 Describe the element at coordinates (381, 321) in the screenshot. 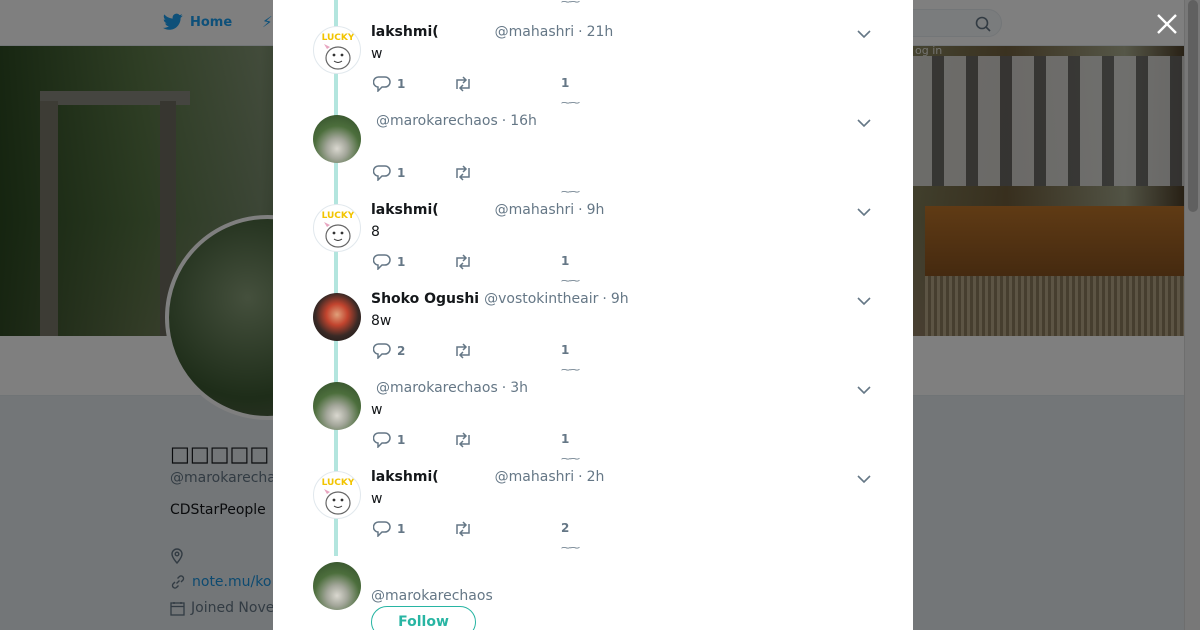

I see `tweet-text: 8w` at that location.